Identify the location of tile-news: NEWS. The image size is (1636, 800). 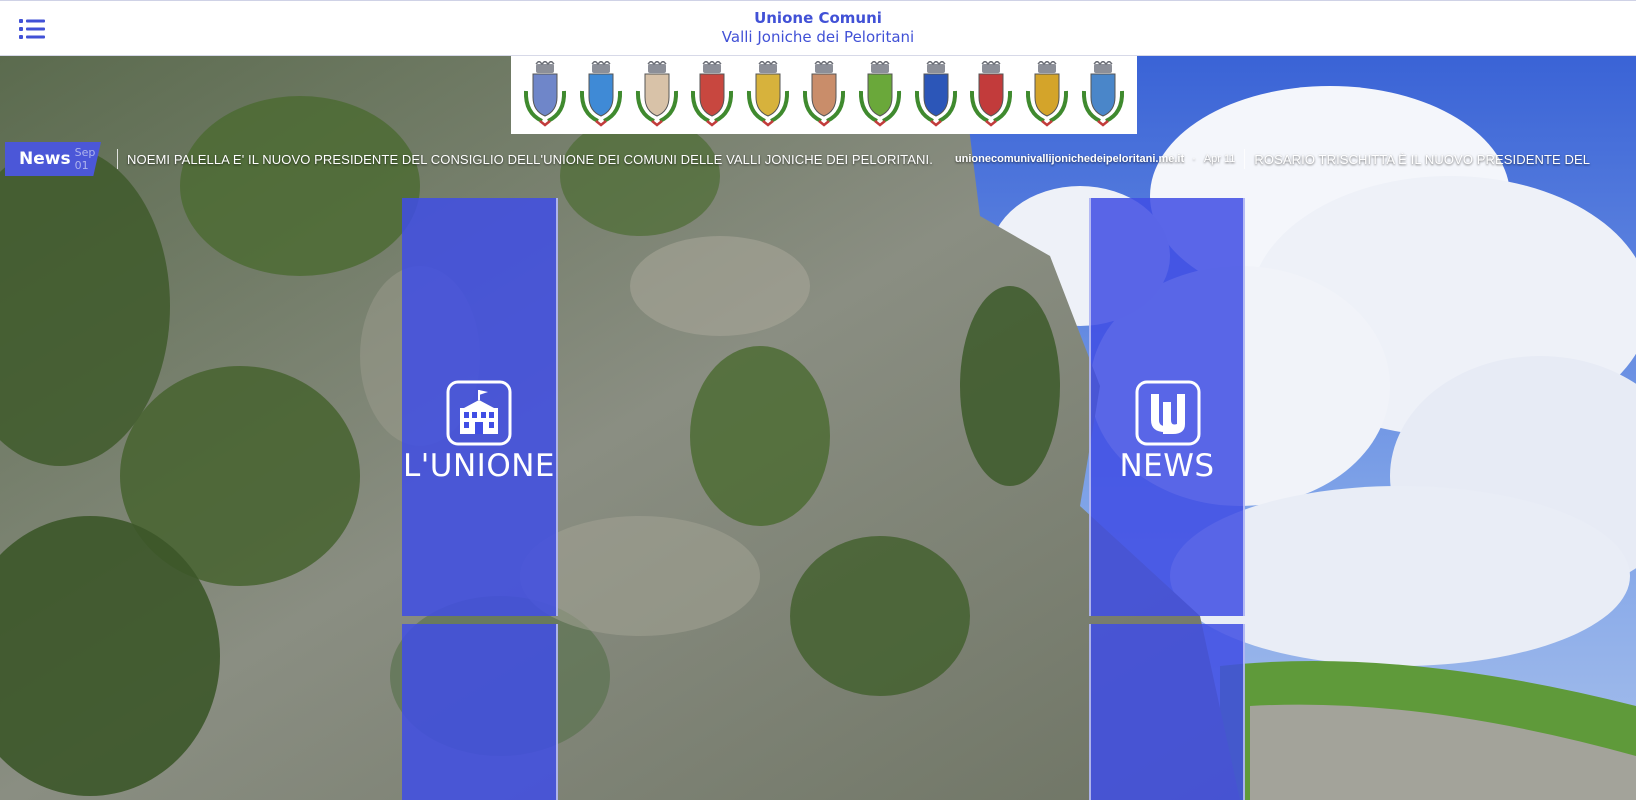
(1167, 407).